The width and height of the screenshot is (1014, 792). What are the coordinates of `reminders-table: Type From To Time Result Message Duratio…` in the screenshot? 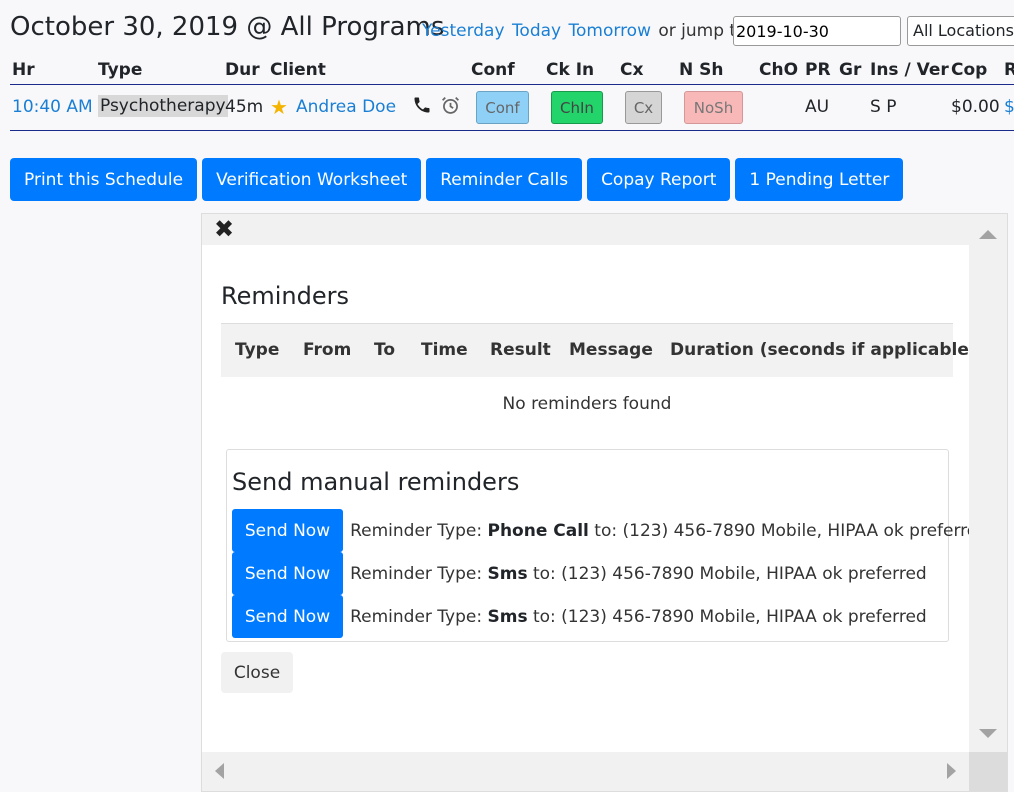 It's located at (599, 376).